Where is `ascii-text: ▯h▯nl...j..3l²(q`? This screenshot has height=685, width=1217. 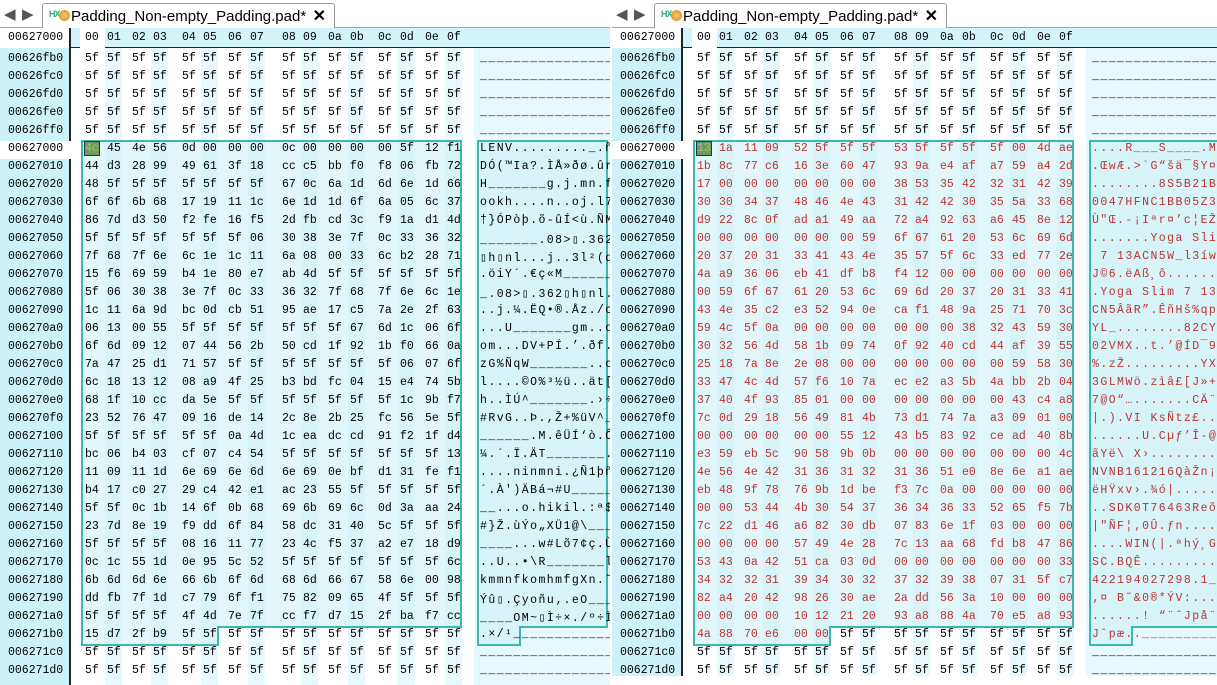 ascii-text: ▯h▯nl...j..3l²(q is located at coordinates (545, 257).